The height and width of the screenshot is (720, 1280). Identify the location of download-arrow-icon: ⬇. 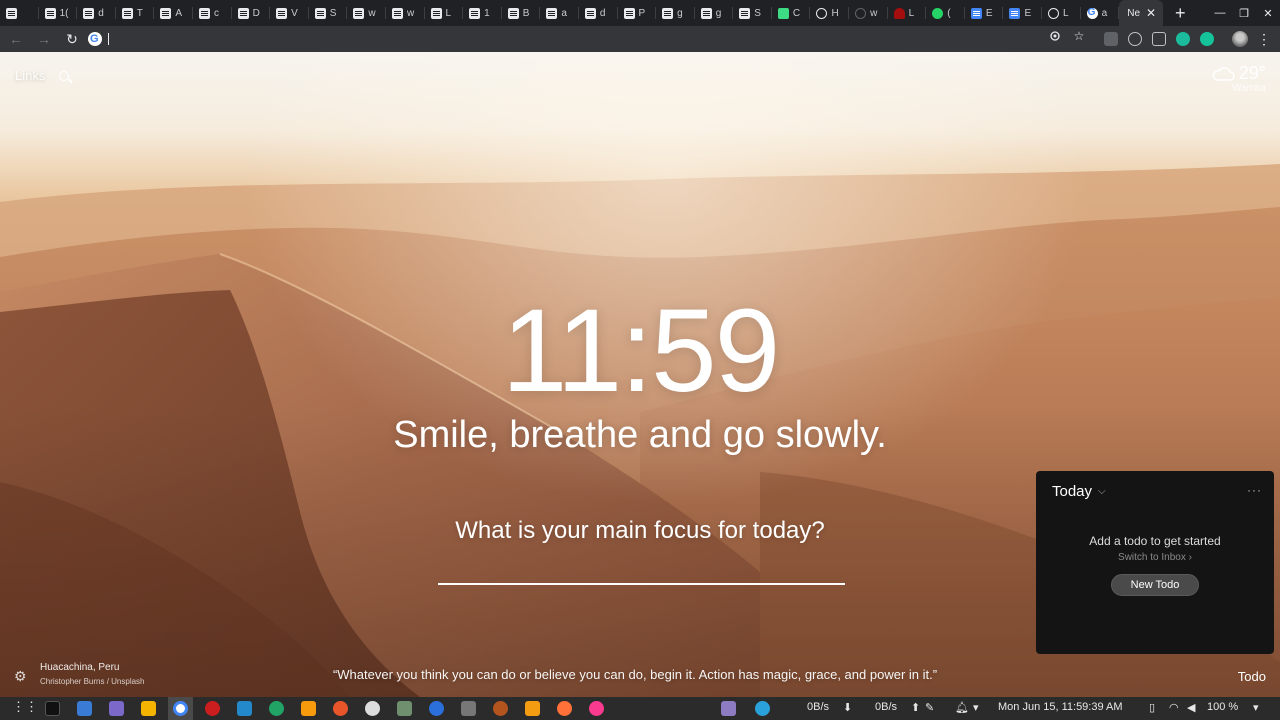
(848, 708).